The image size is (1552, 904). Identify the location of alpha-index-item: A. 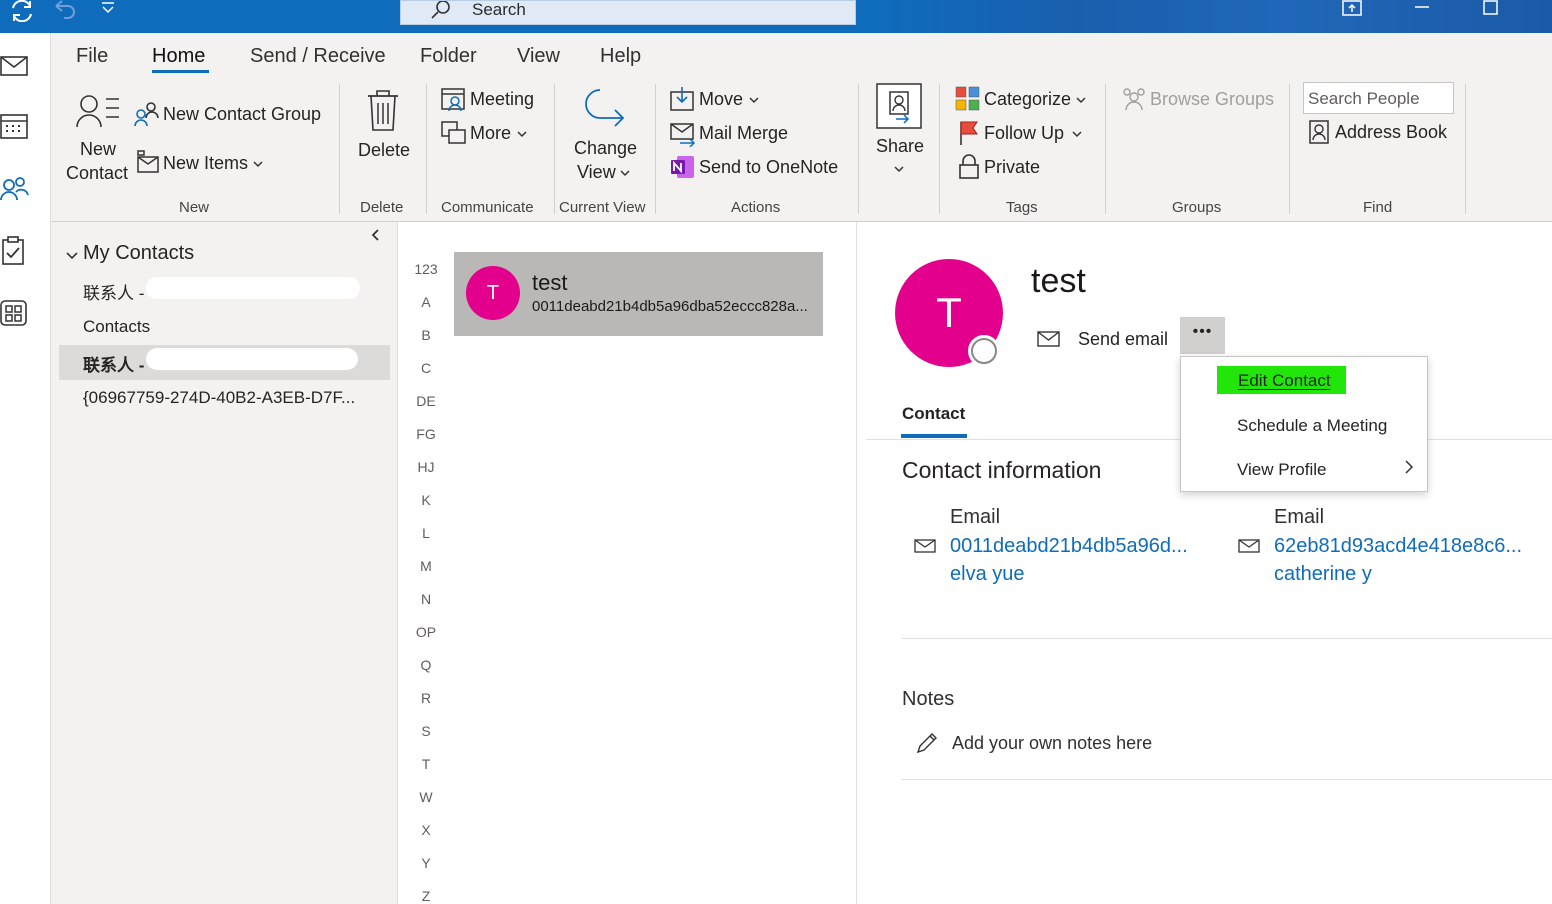
(426, 302).